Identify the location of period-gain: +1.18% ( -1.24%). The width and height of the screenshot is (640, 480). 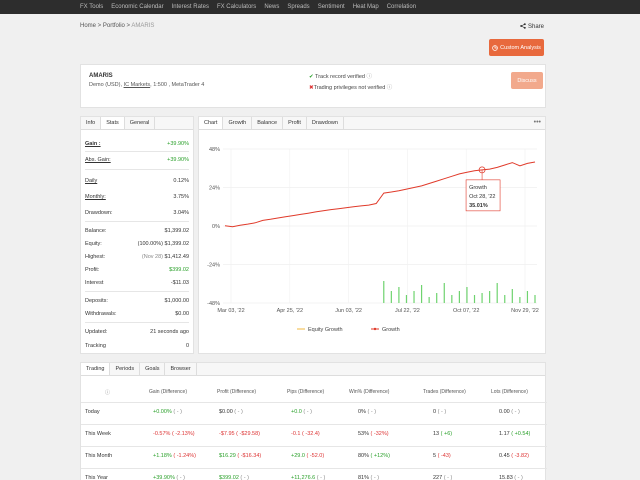
(174, 456).